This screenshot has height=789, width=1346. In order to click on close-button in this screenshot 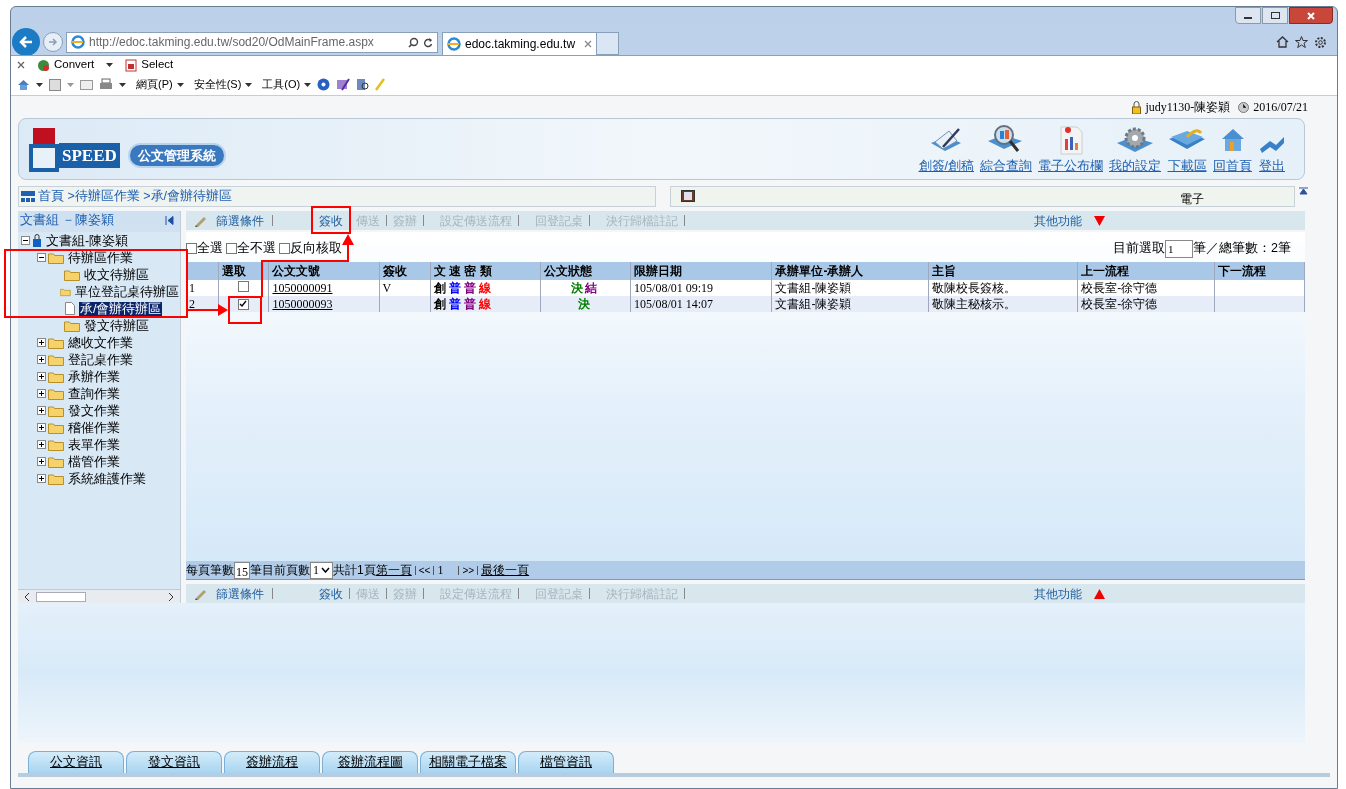, I will do `click(1311, 15)`.